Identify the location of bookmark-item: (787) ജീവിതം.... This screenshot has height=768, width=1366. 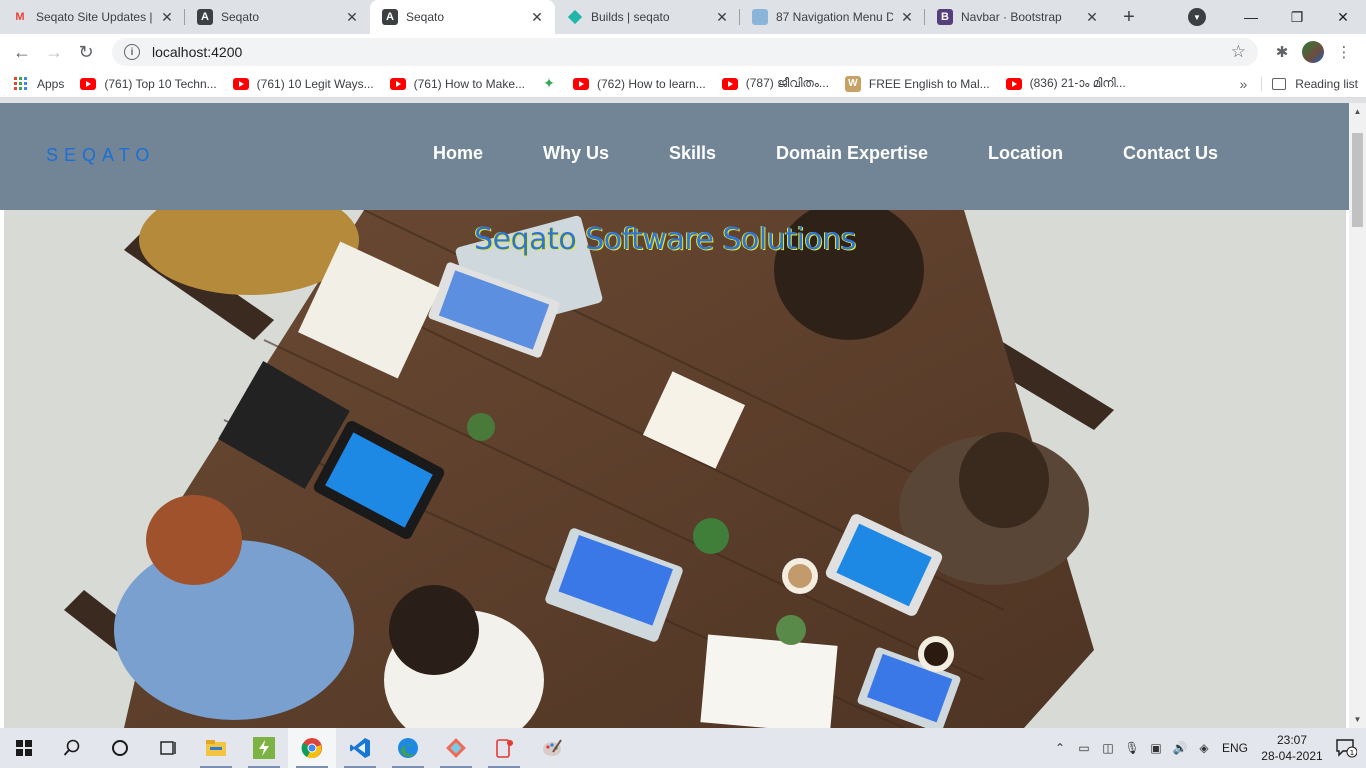
(775, 83).